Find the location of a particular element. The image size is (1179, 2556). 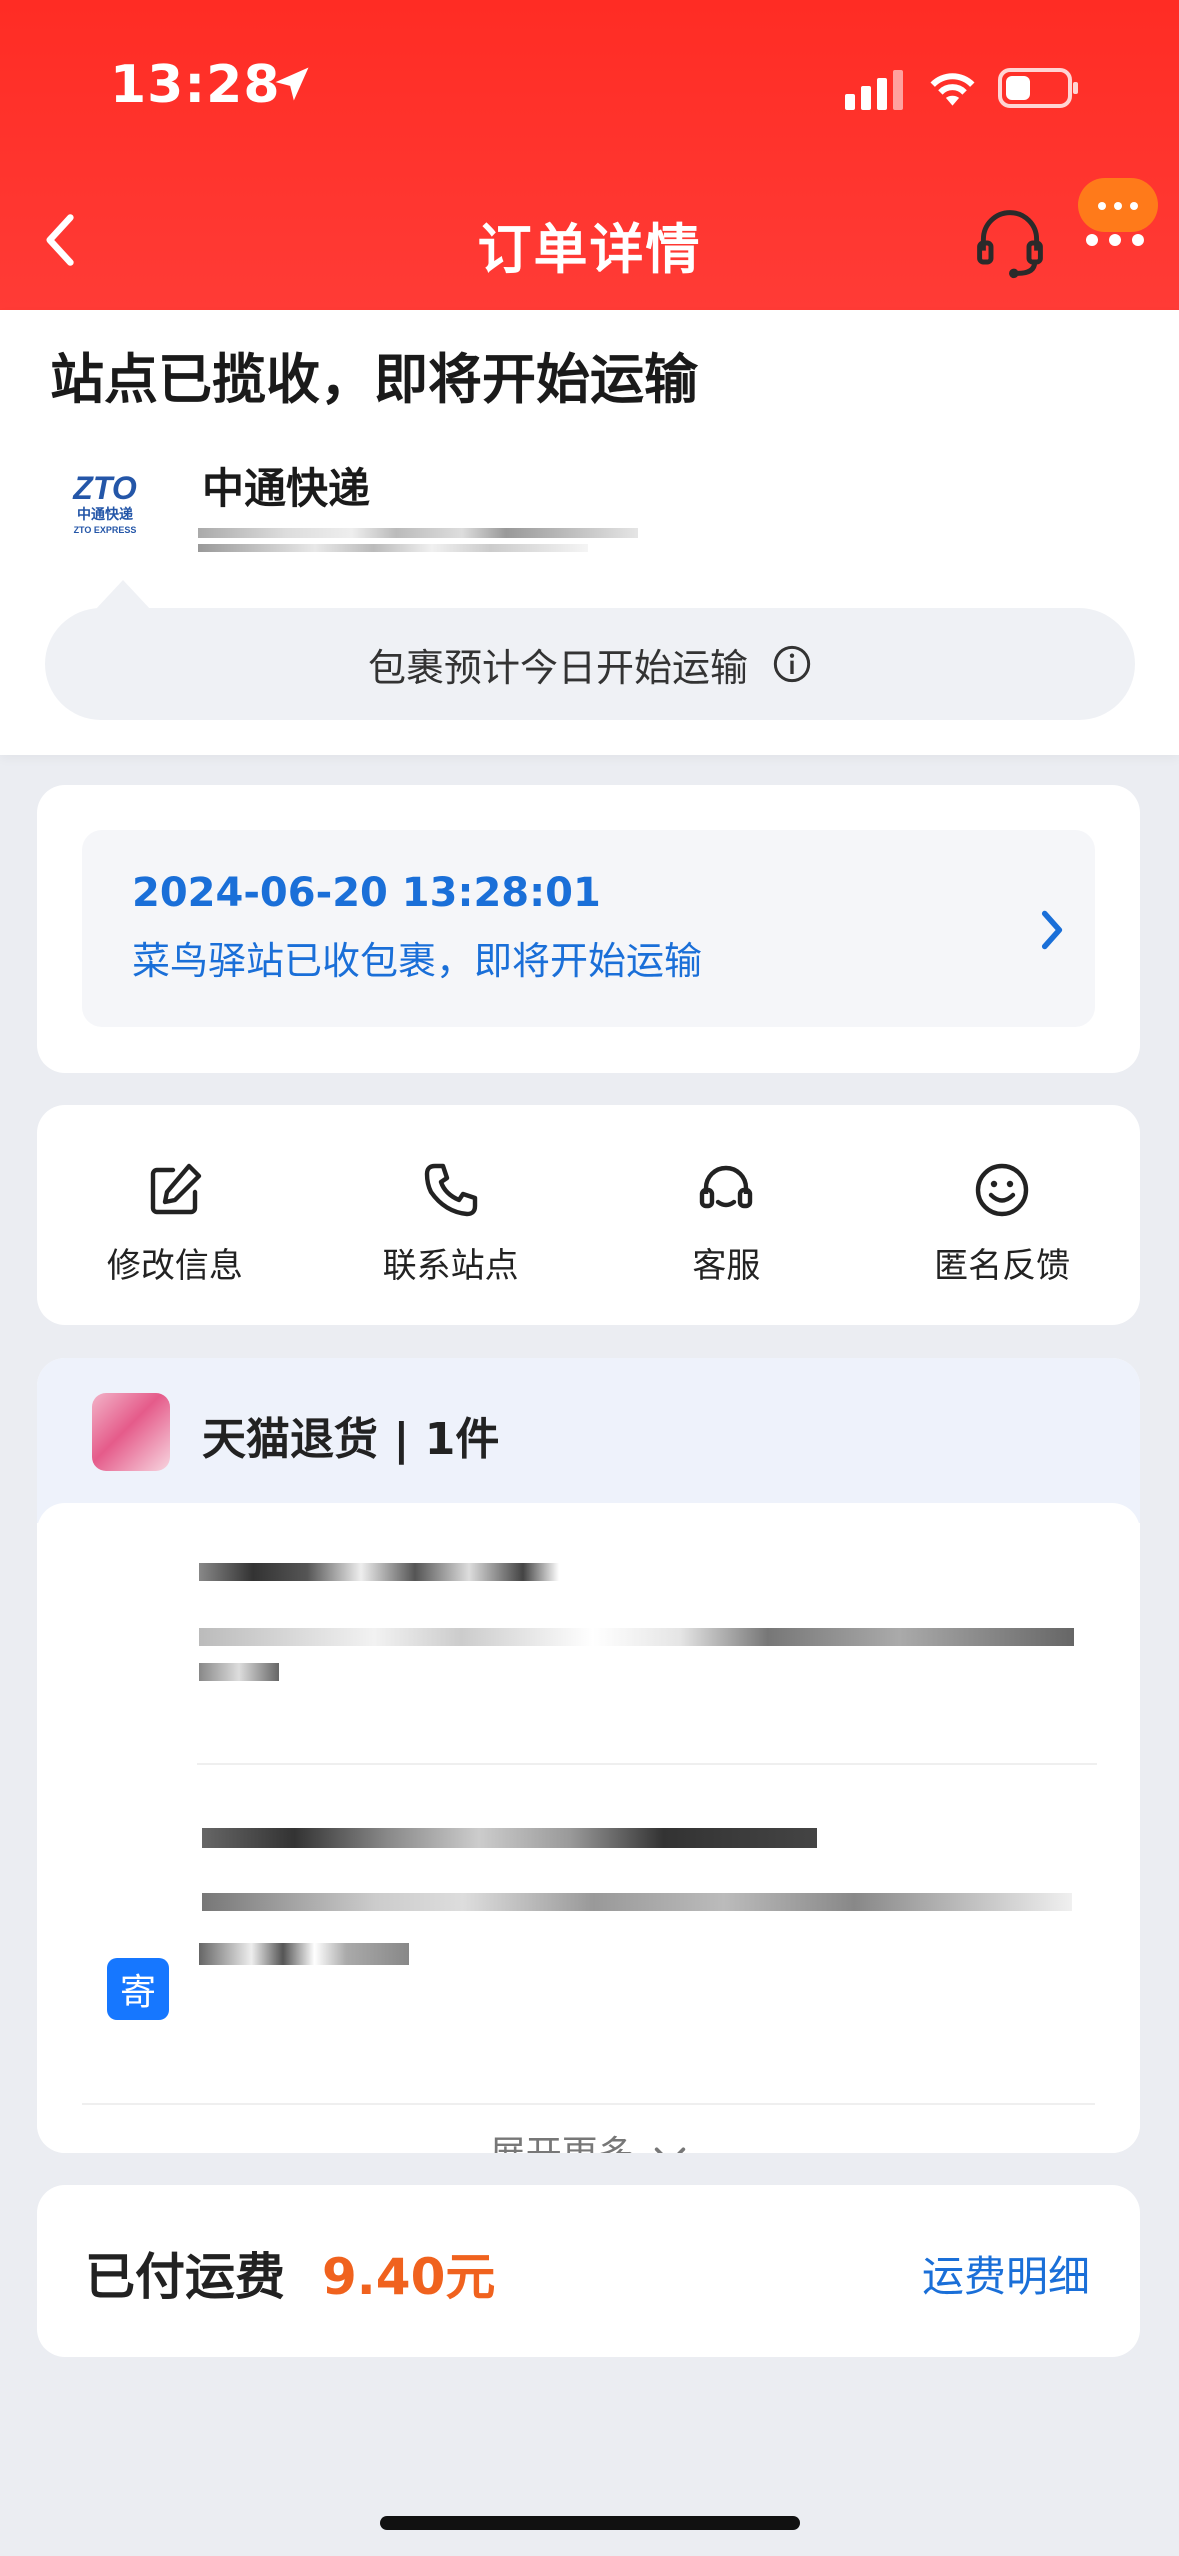

edit-info-button: 修改信息 is located at coordinates (175, 1215).